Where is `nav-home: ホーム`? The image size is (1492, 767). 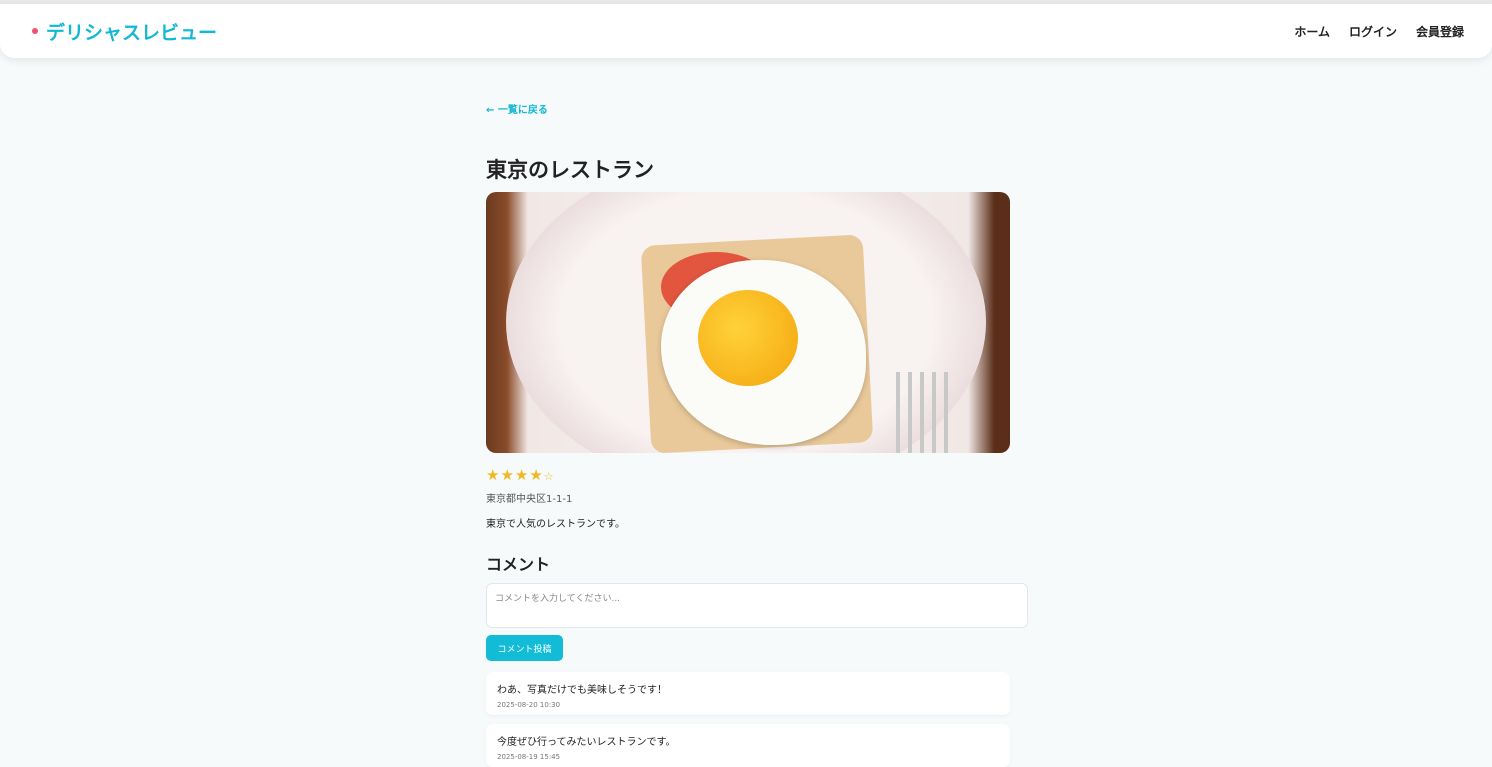
nav-home: ホーム is located at coordinates (1312, 31).